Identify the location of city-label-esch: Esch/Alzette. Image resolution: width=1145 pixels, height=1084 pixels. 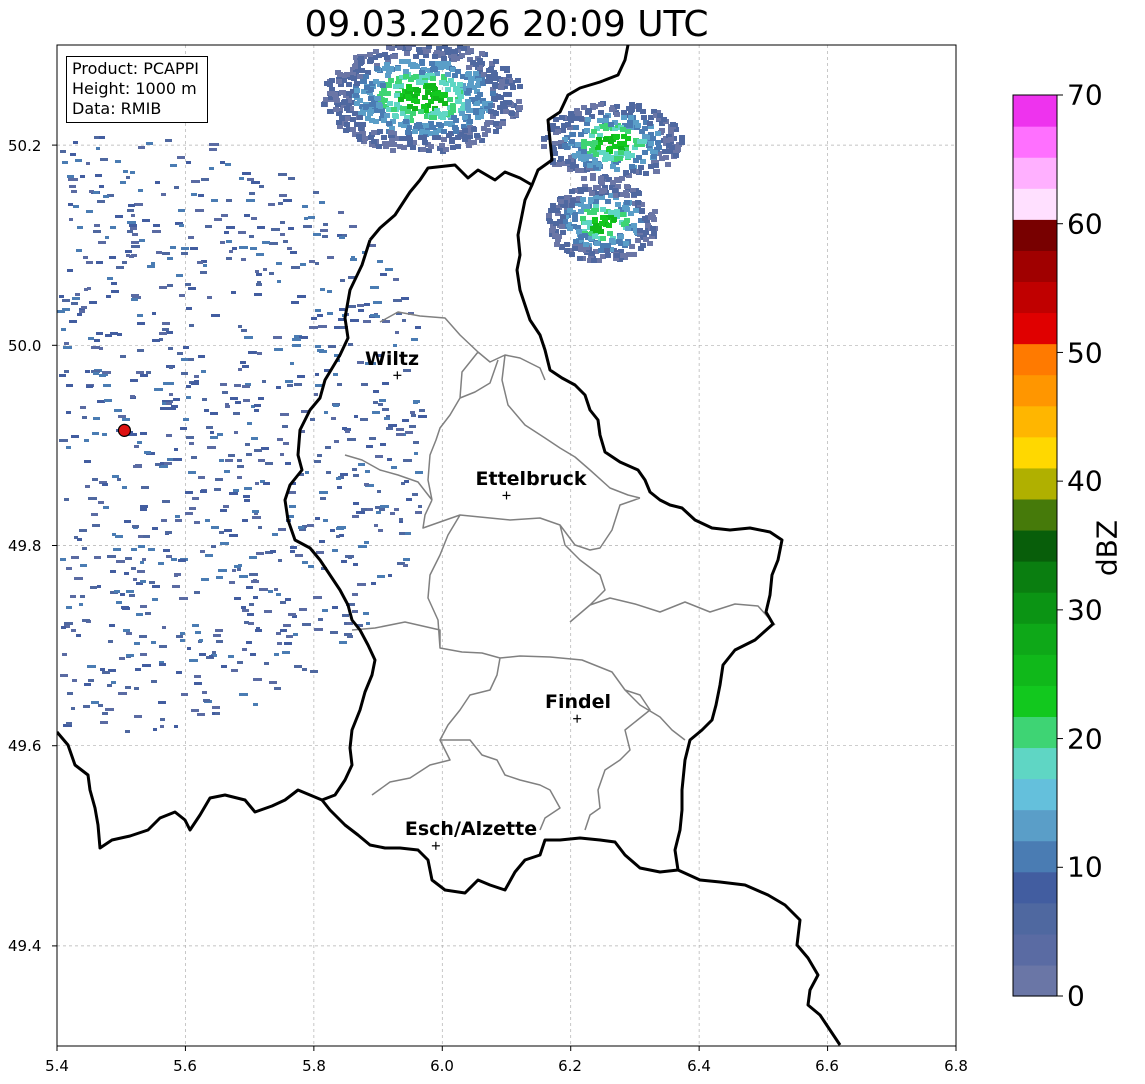
(471, 829).